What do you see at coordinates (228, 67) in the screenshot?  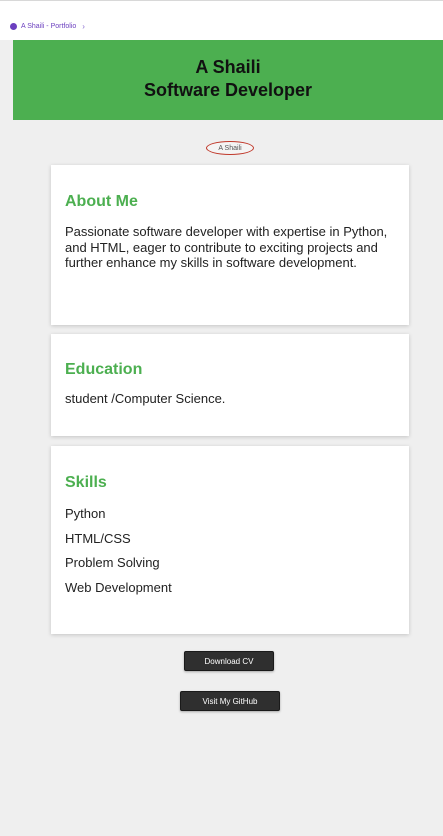 I see `header-name: A Shaili` at bounding box center [228, 67].